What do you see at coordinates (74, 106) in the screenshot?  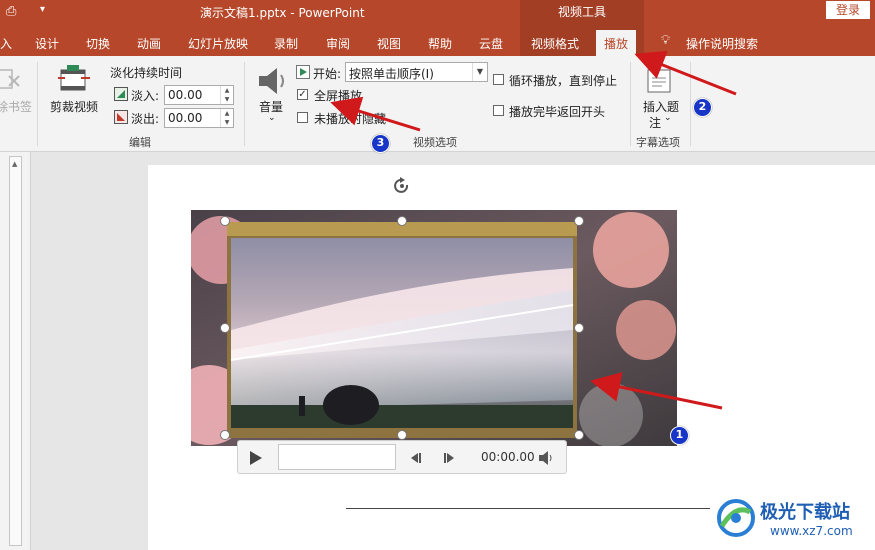 I see `trim-video-button: 剪裁视频` at bounding box center [74, 106].